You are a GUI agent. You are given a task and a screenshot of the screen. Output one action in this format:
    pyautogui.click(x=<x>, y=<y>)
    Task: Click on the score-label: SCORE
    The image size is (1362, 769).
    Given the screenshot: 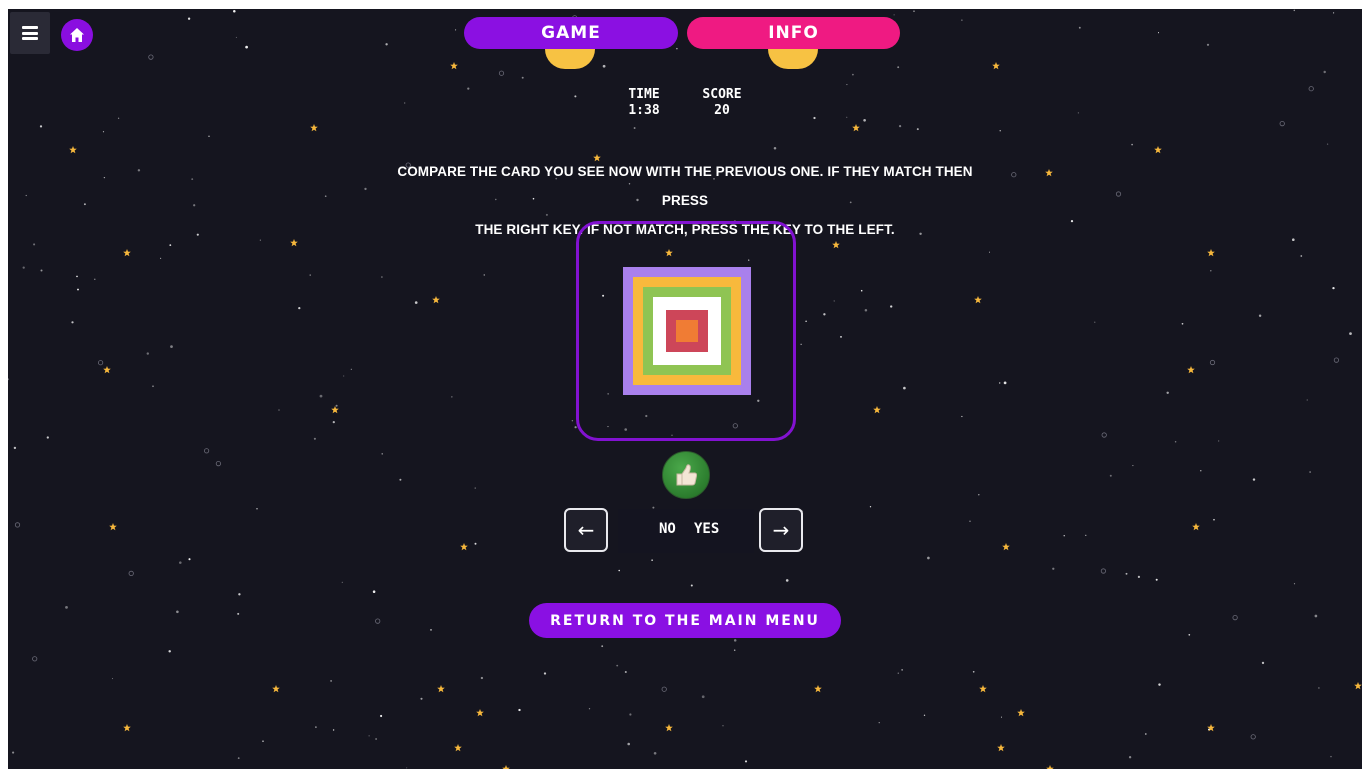 What is the action you would take?
    pyautogui.click(x=722, y=94)
    